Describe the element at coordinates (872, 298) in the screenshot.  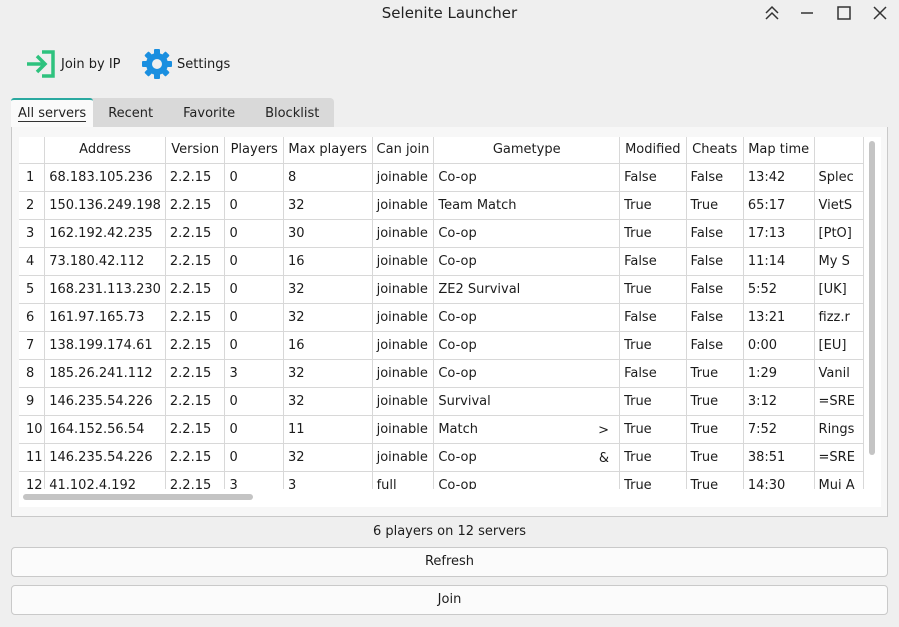
I see `vertical-scrollbar` at that location.